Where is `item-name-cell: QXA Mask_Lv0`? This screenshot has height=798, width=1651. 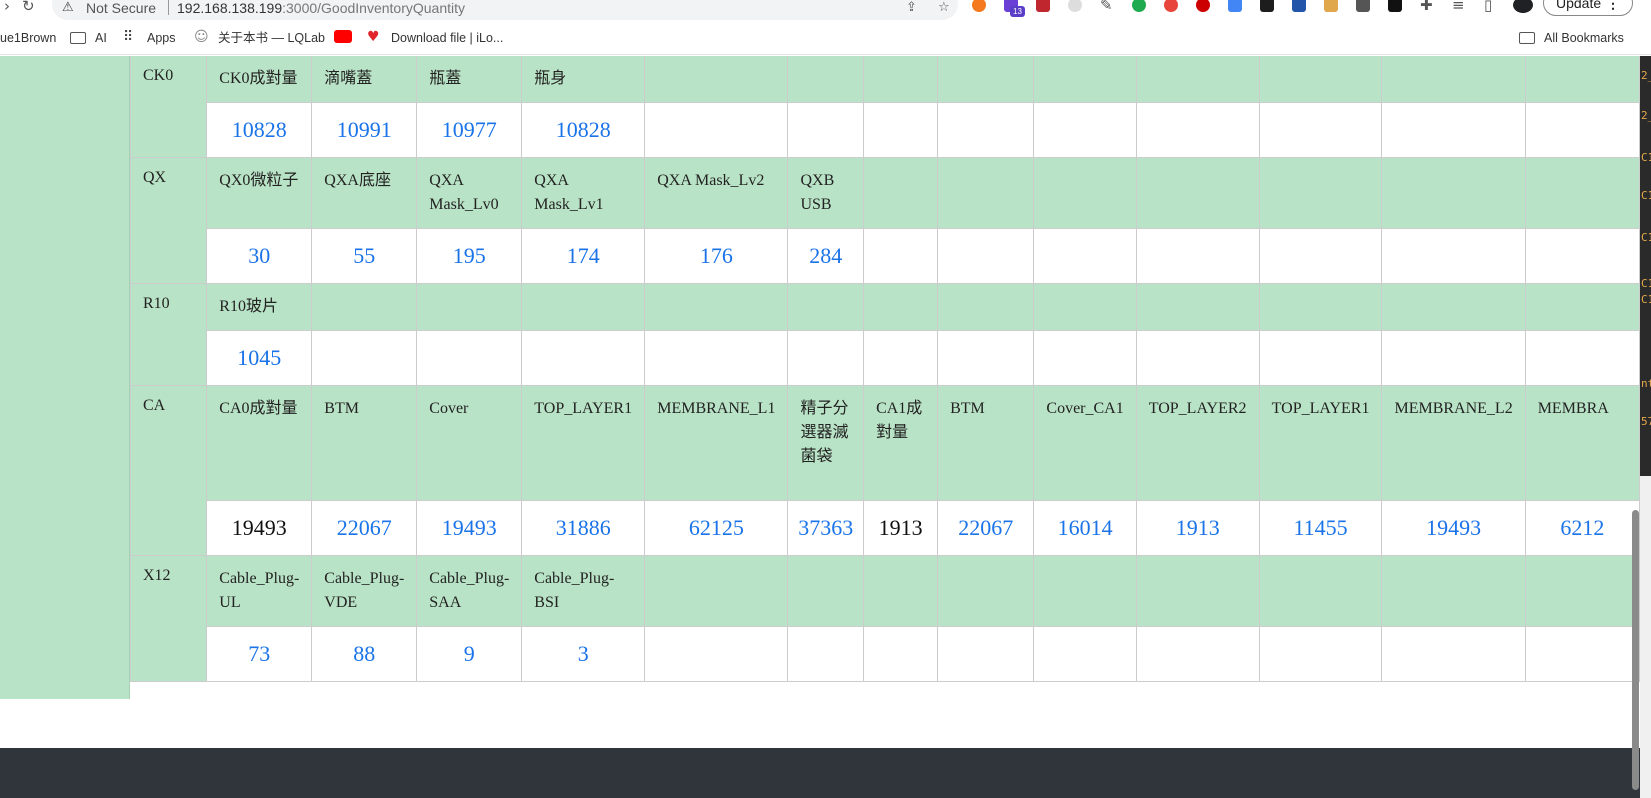
item-name-cell: QXA Mask_Lv0 is located at coordinates (469, 193).